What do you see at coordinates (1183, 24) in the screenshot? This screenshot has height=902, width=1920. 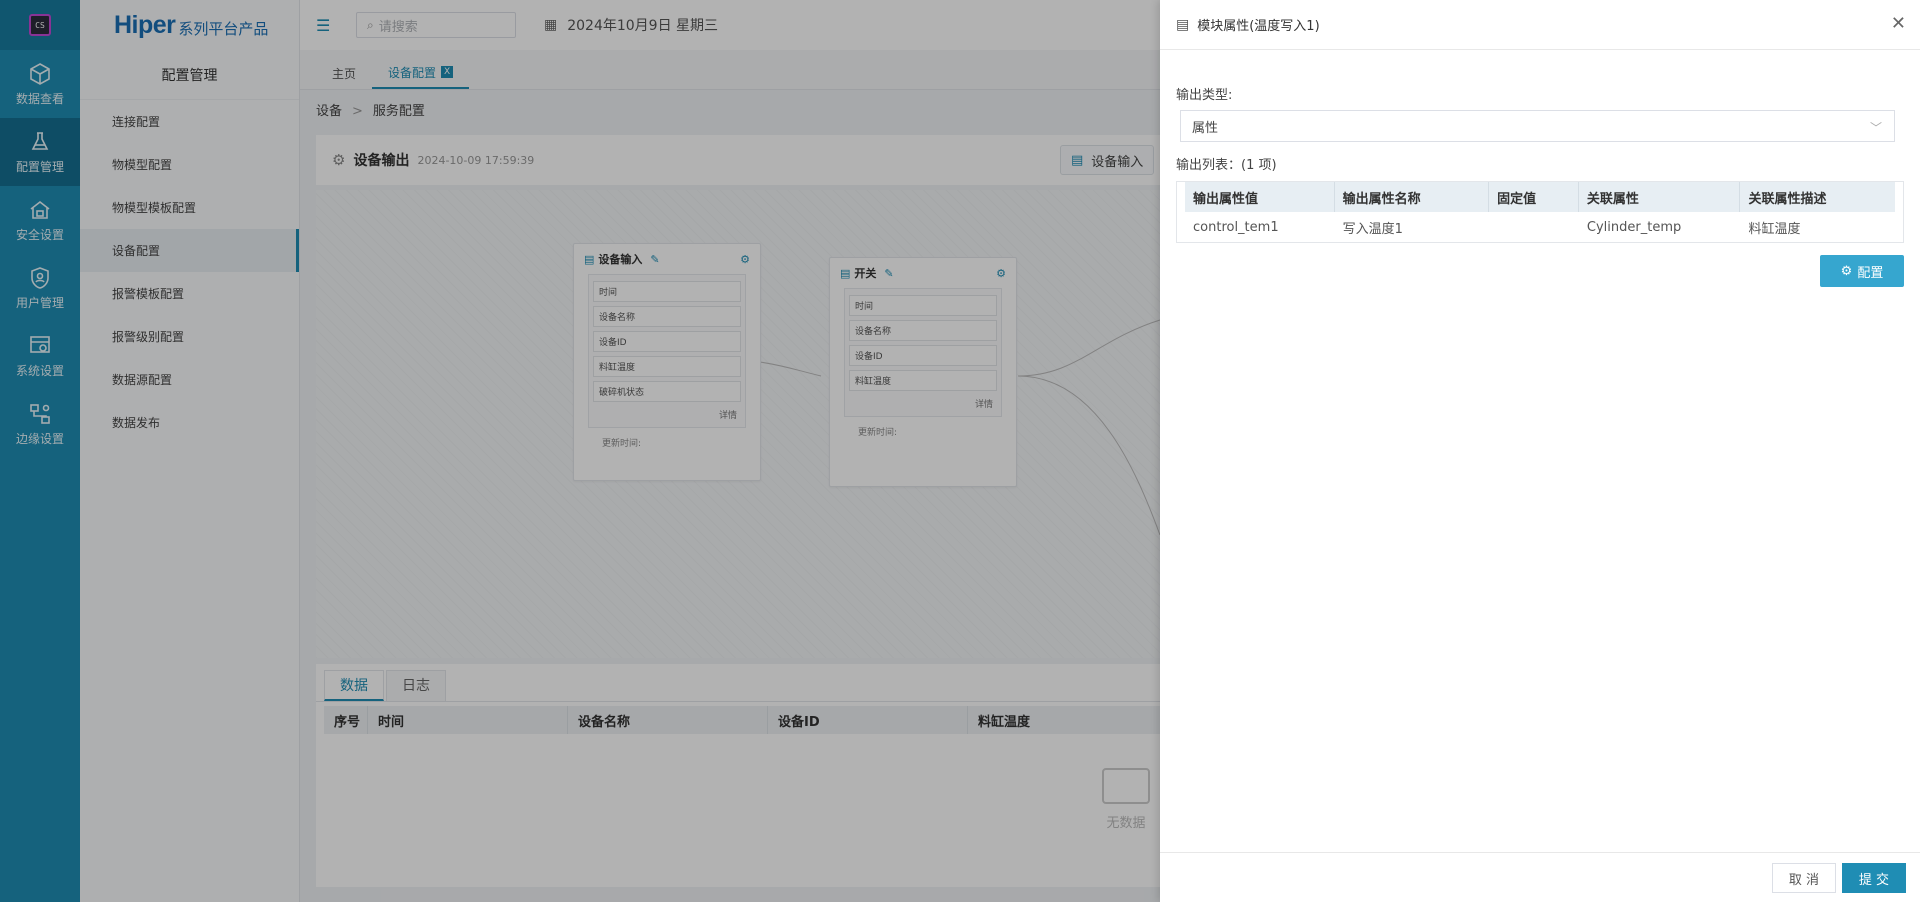 I see `document-icon: ▤` at bounding box center [1183, 24].